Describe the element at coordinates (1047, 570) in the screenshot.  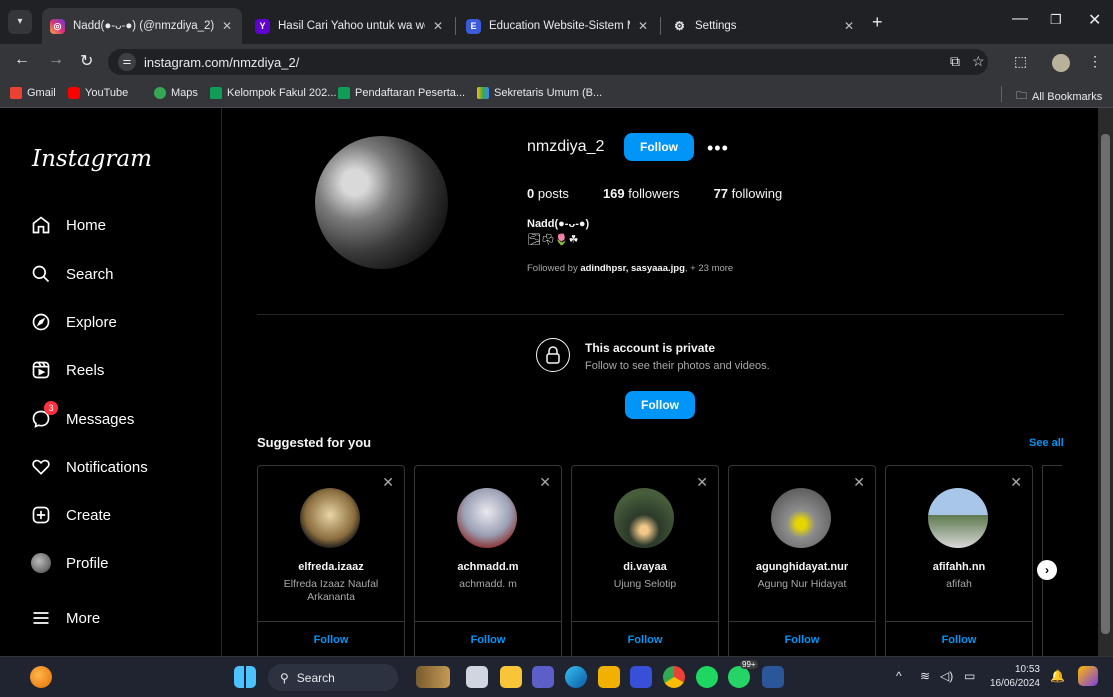
I see `chevron-right-icon: ›` at that location.